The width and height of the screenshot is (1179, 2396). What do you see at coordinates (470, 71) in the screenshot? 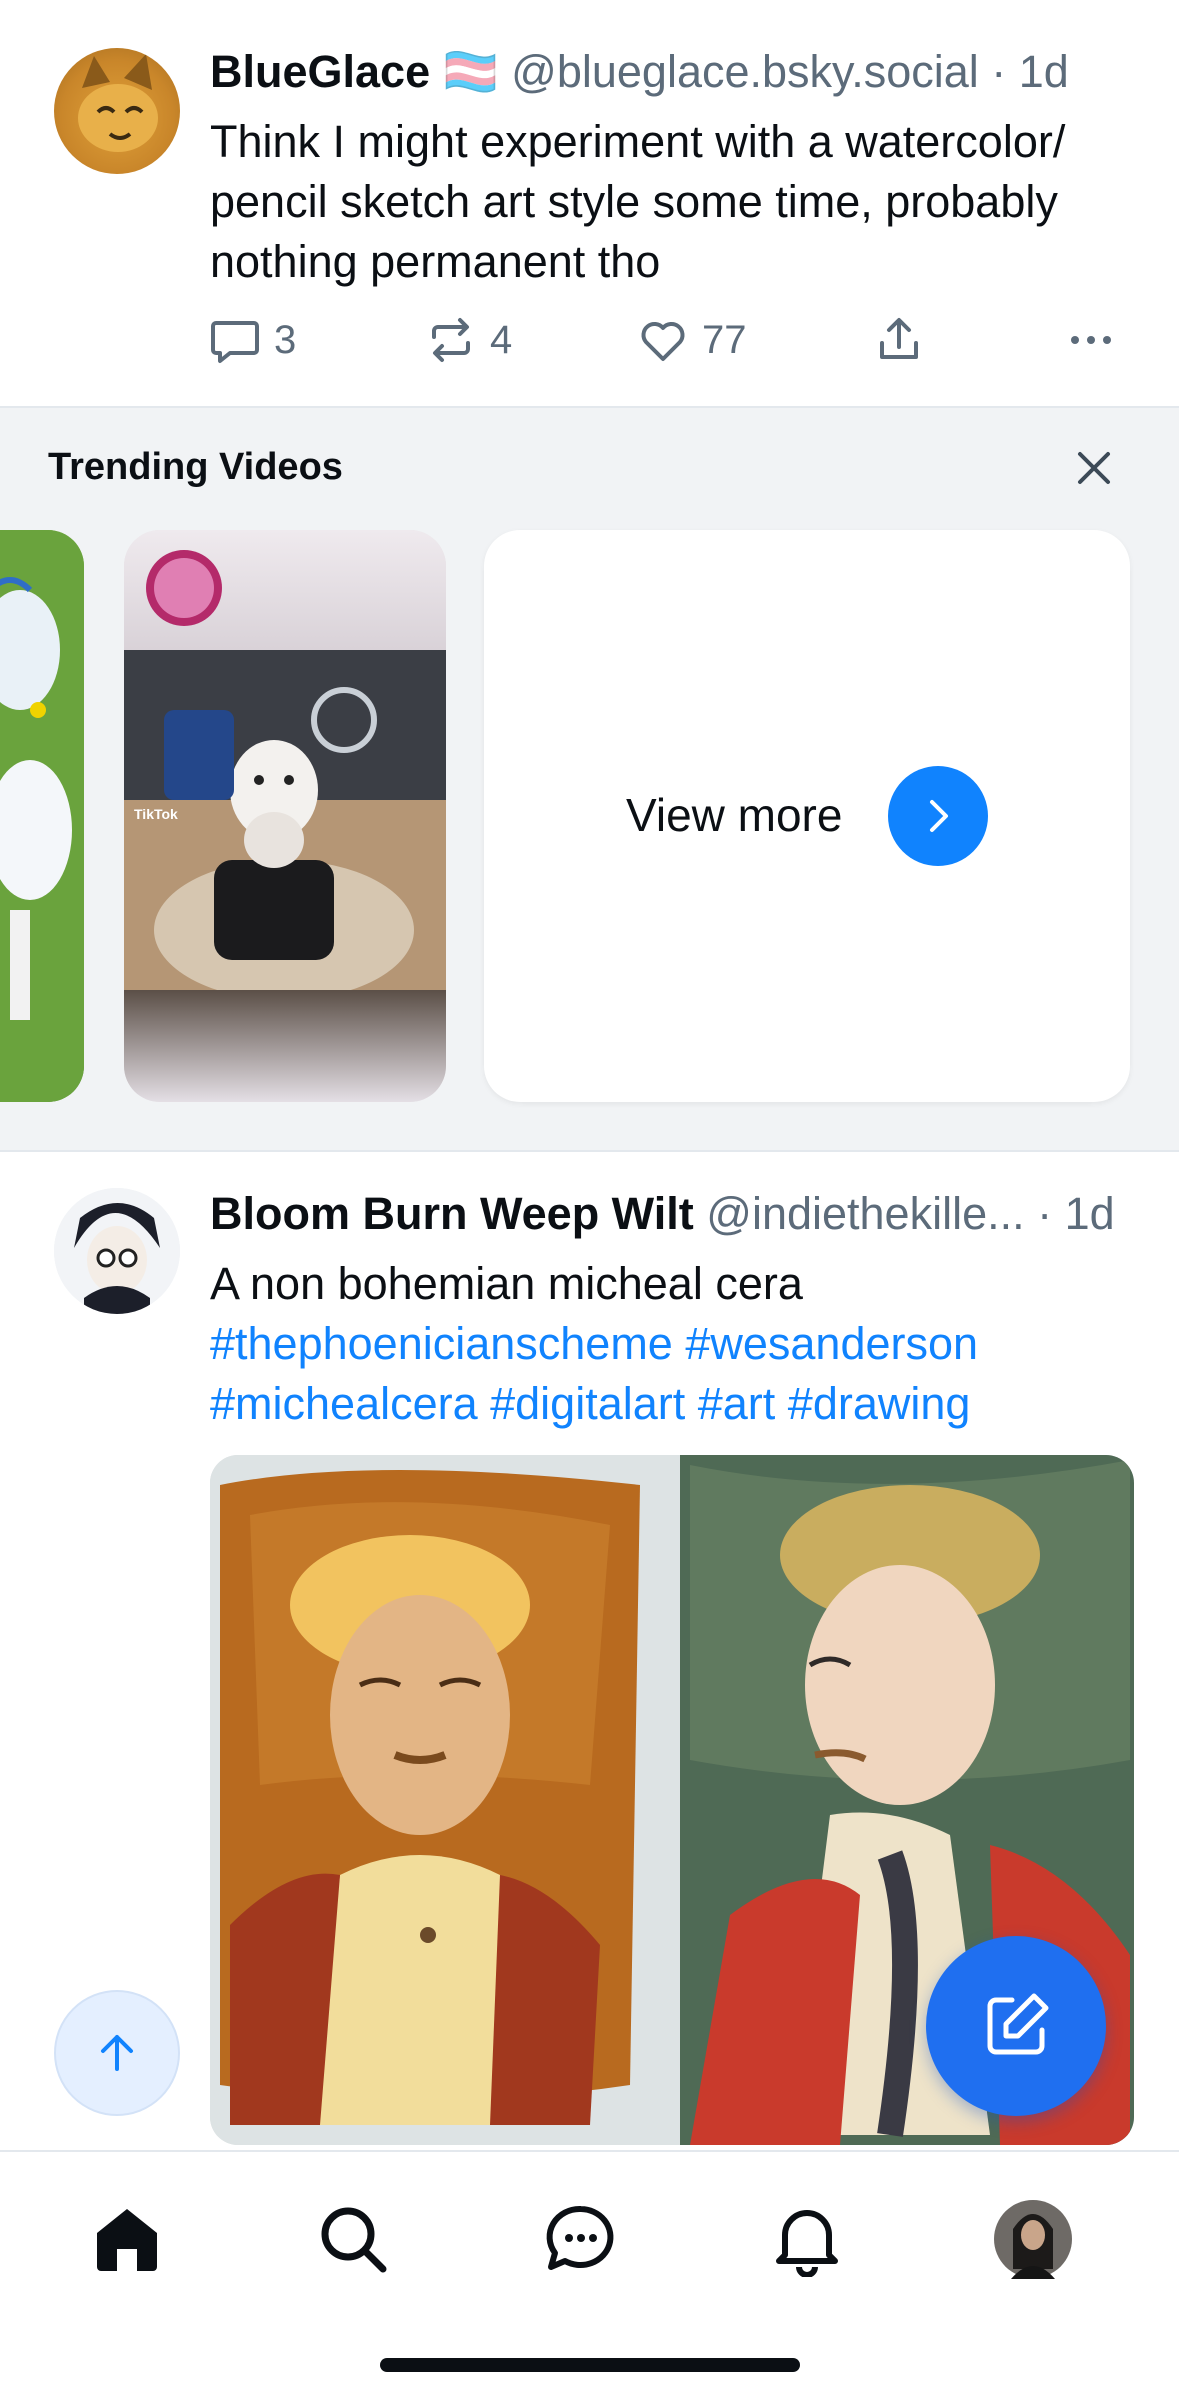
I see `flag-emoji: 🏳️‍⚧️` at bounding box center [470, 71].